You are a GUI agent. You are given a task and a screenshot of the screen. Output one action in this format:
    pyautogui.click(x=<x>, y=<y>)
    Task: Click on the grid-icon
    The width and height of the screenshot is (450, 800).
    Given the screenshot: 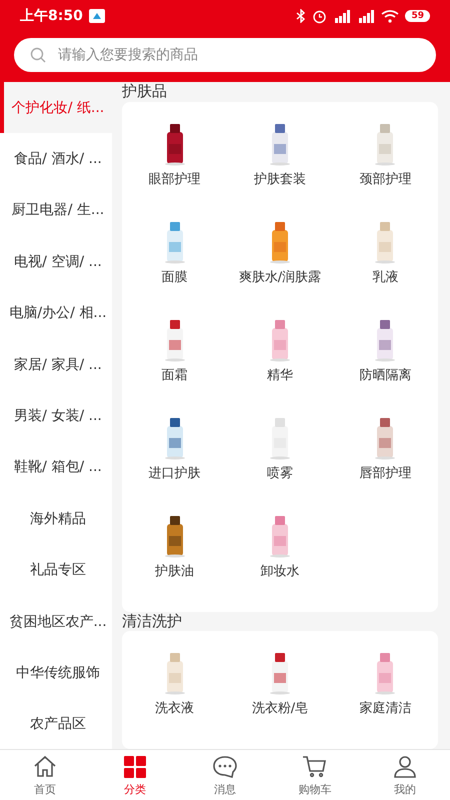 What is the action you would take?
    pyautogui.click(x=135, y=767)
    